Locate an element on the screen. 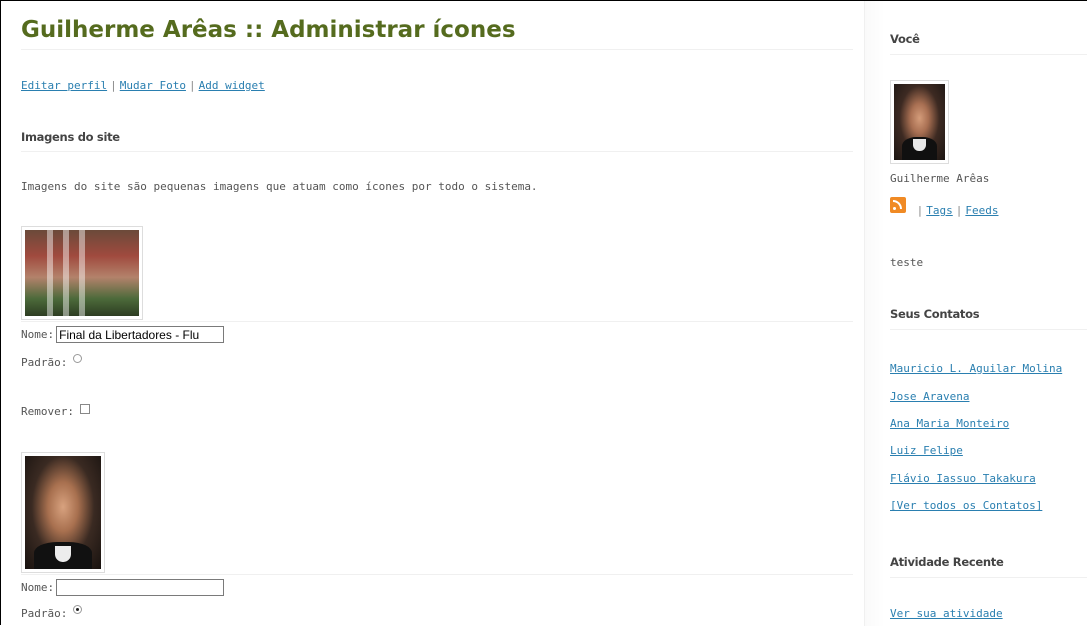 This screenshot has width=1087, height=626. contact-link: Ana Maria Monteiro is located at coordinates (949, 423).